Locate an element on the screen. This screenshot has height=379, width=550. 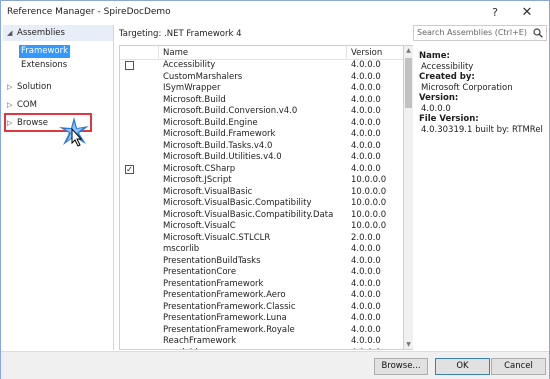
assembly-name: Microsoft.VisualBasic.Compatibility.Data is located at coordinates (248, 214).